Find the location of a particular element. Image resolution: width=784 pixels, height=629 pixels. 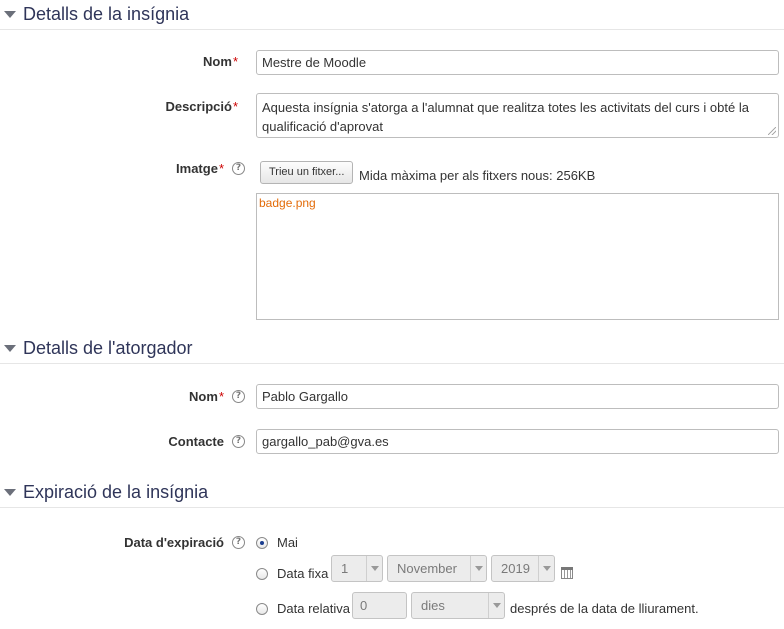

radio-selected-icon is located at coordinates (262, 542).